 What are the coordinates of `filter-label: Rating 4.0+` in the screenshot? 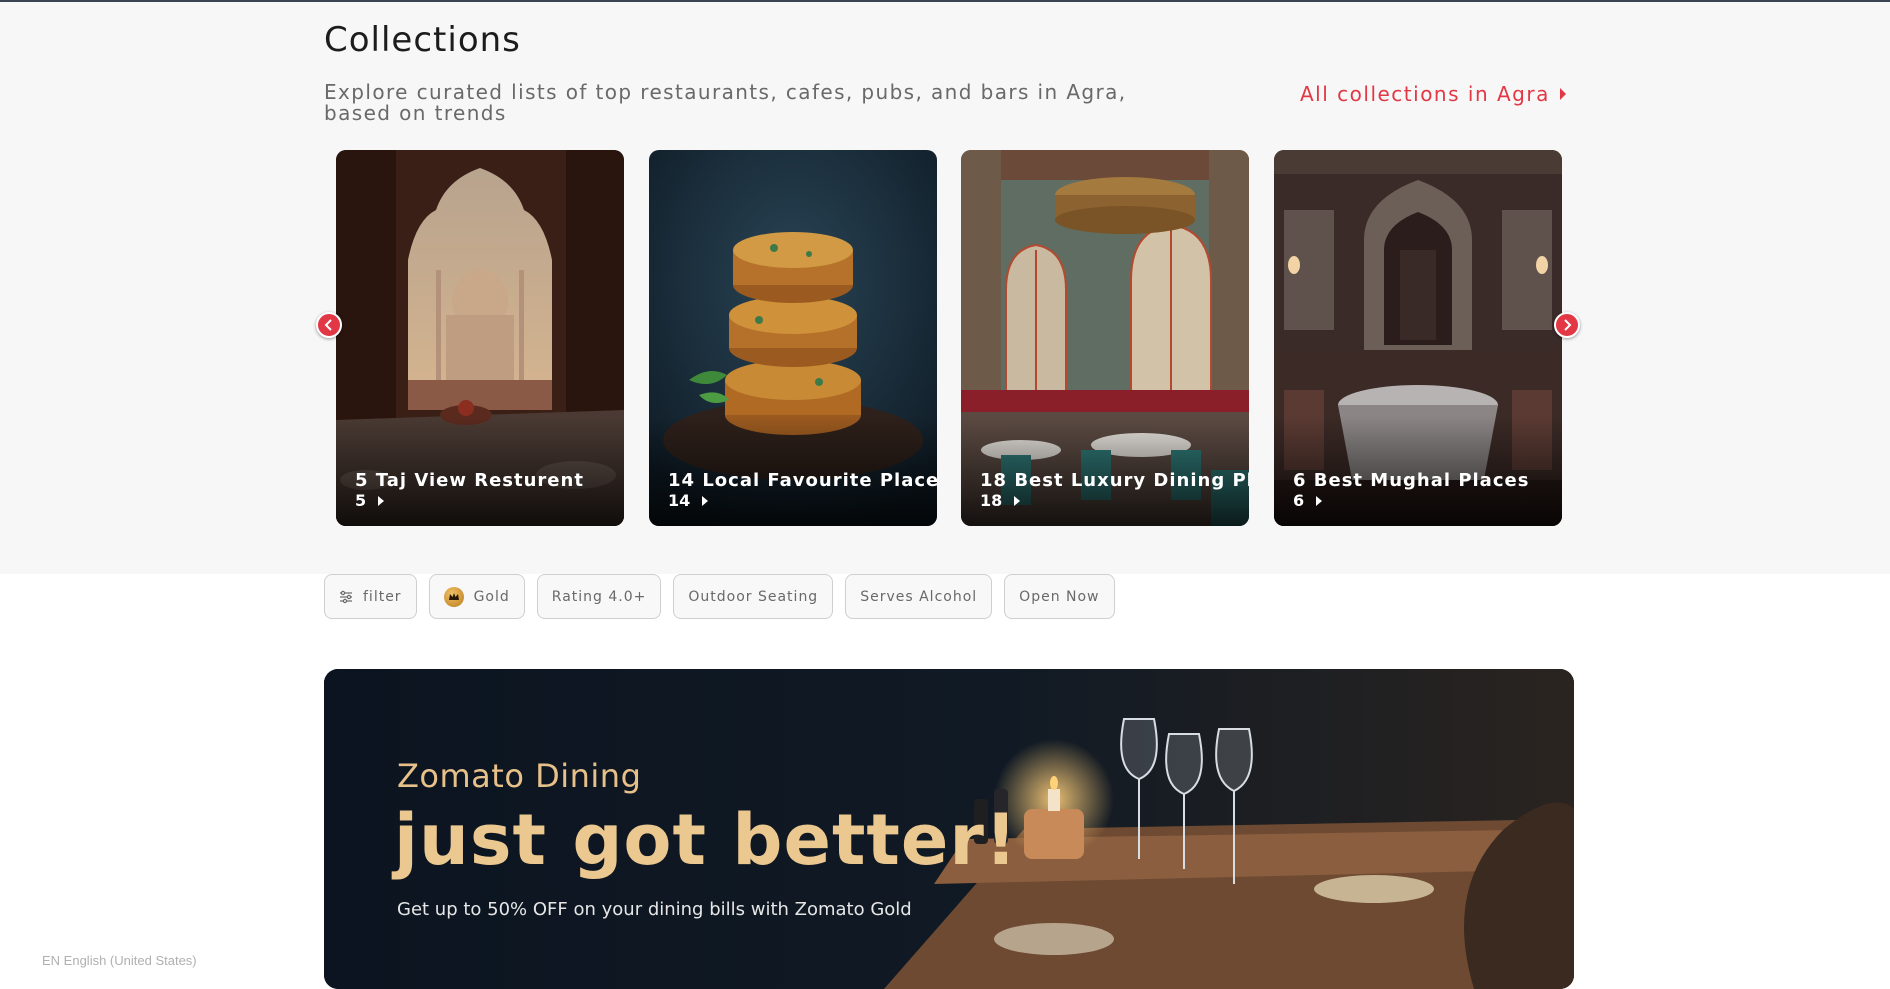 It's located at (599, 597).